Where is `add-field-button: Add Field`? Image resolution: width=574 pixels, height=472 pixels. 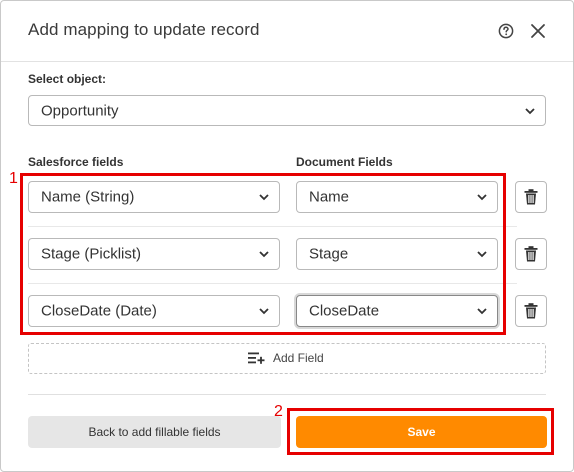
add-field-button: Add Field is located at coordinates (287, 358).